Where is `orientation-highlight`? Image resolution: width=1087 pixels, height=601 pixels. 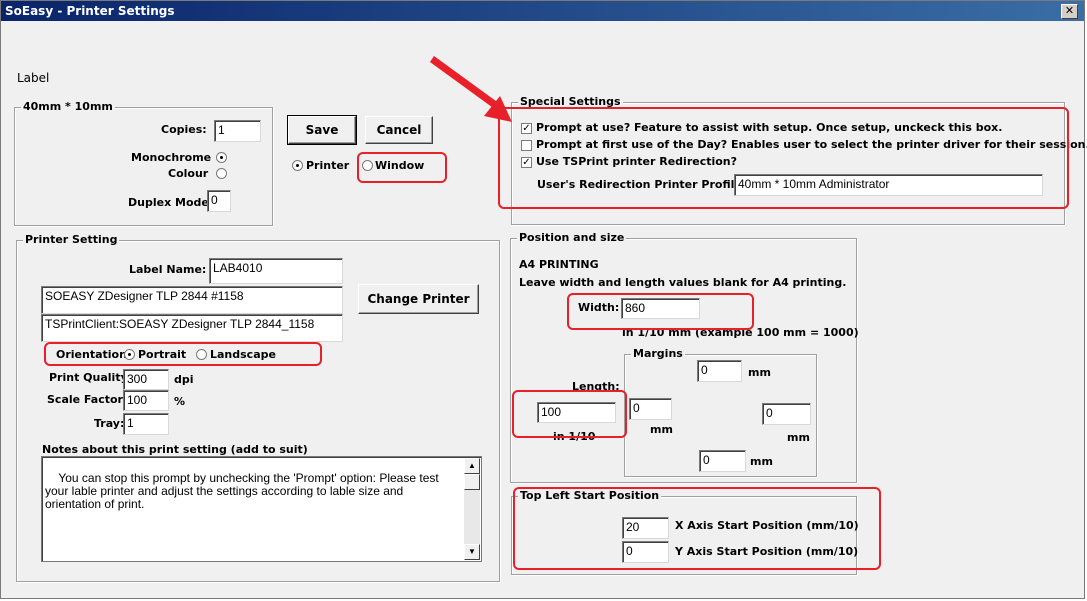 orientation-highlight is located at coordinates (183, 354).